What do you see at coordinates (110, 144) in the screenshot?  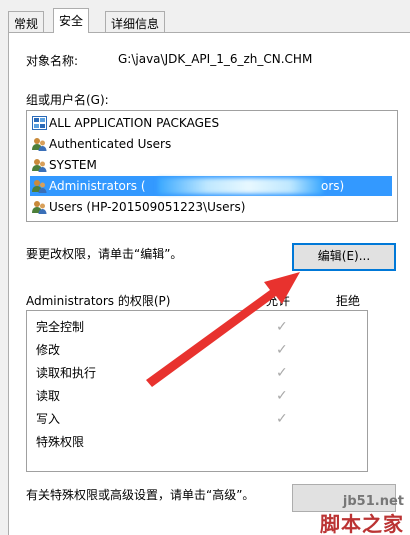 I see `user-name: Authenticated Users` at bounding box center [110, 144].